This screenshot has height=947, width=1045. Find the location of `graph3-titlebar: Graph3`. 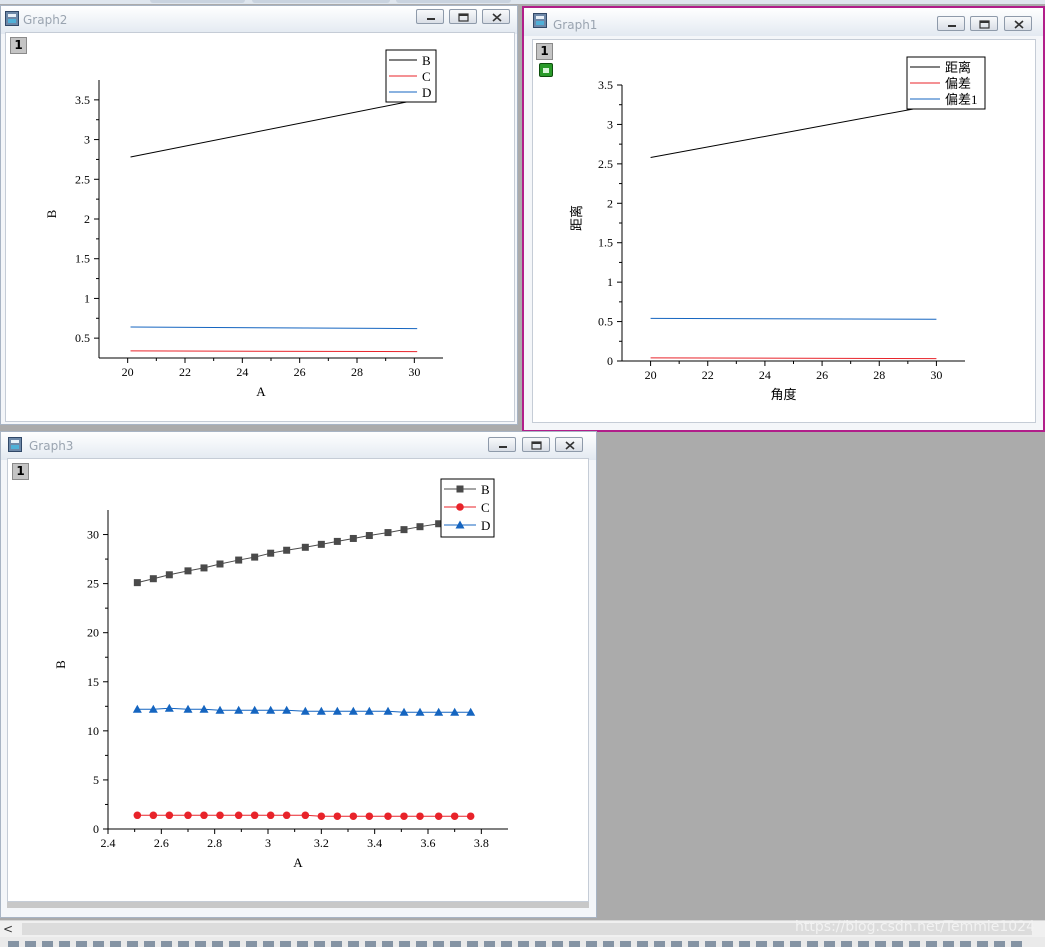

graph3-titlebar: Graph3 is located at coordinates (298, 446).